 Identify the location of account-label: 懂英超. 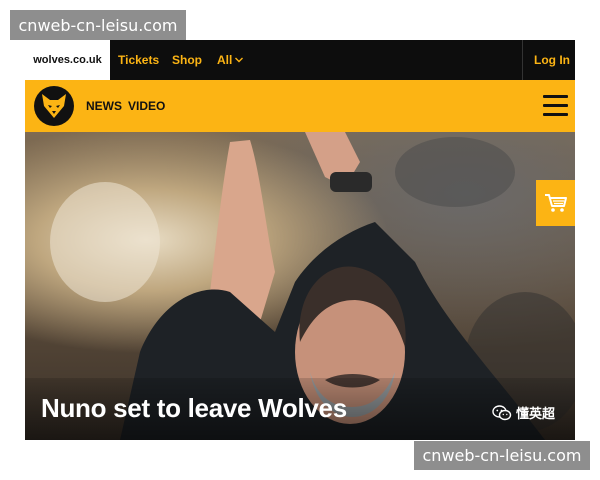
(536, 413).